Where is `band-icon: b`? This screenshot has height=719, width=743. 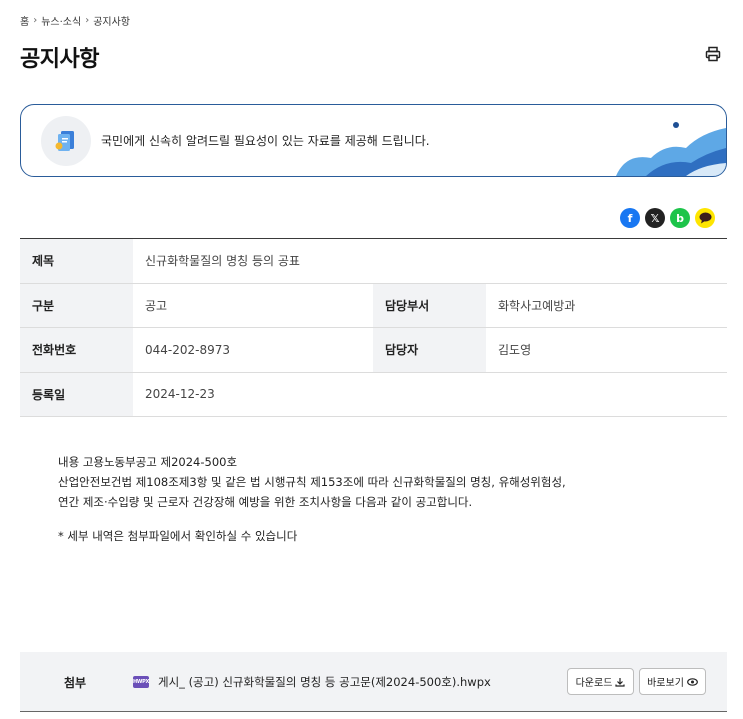
band-icon: b is located at coordinates (680, 218).